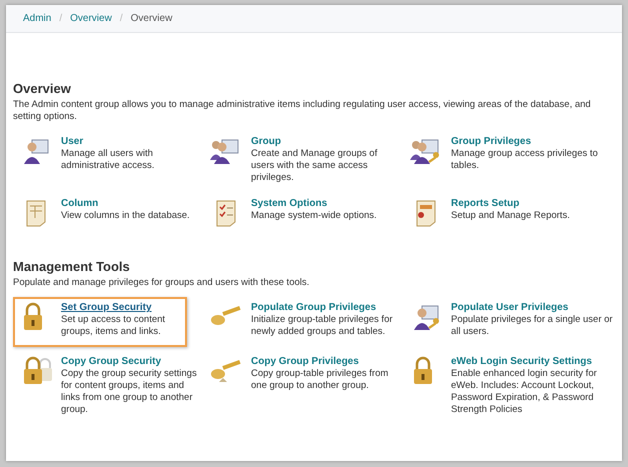 Image resolution: width=628 pixels, height=467 pixels. What do you see at coordinates (79, 203) in the screenshot?
I see `item-link: Column` at bounding box center [79, 203].